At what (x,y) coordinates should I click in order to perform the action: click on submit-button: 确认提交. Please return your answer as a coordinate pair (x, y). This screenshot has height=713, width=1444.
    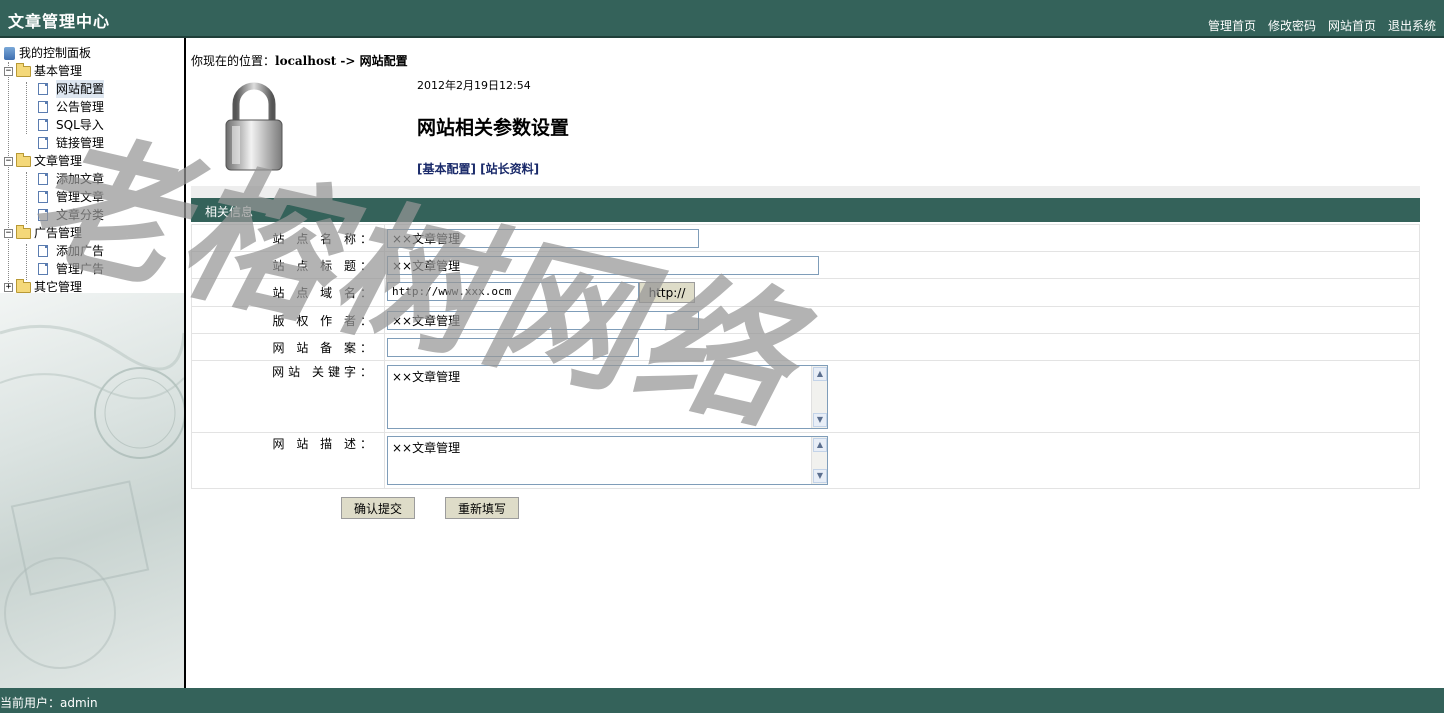
    Looking at the image, I should click on (378, 508).